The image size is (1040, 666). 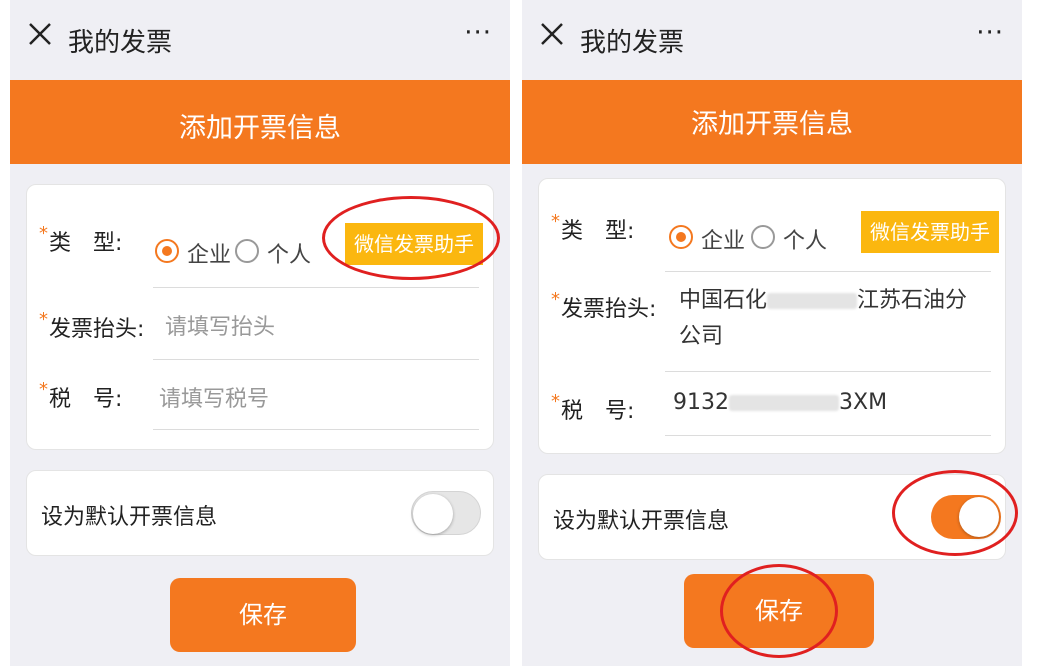 What do you see at coordinates (829, 319) in the screenshot?
I see `invoice-title-value: 中国石化 江苏石油分 公司` at bounding box center [829, 319].